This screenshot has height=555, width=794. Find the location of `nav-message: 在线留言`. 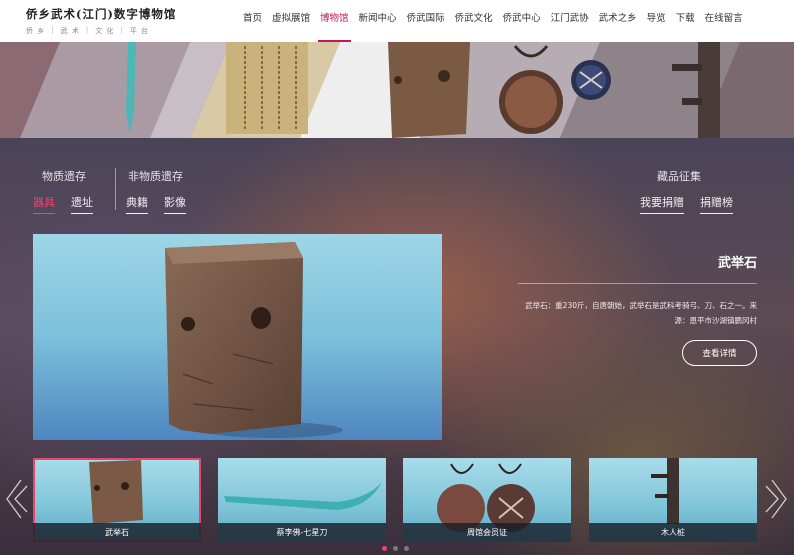

nav-message: 在线留言 is located at coordinates (724, 21).